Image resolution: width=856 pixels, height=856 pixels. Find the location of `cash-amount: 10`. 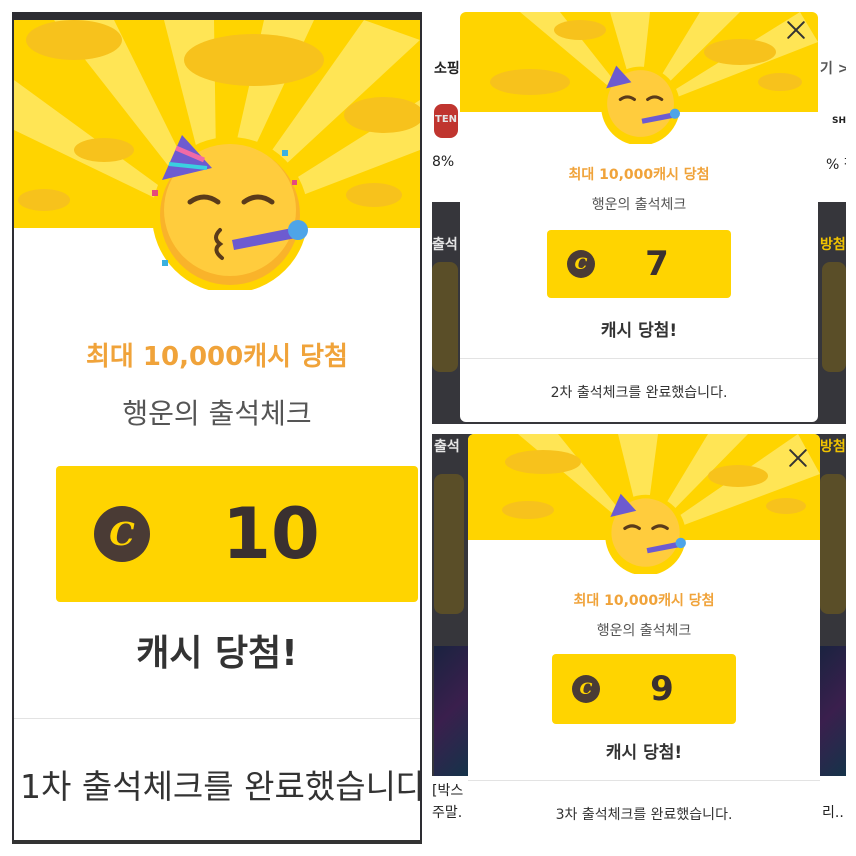

cash-amount: 10 is located at coordinates (271, 534).